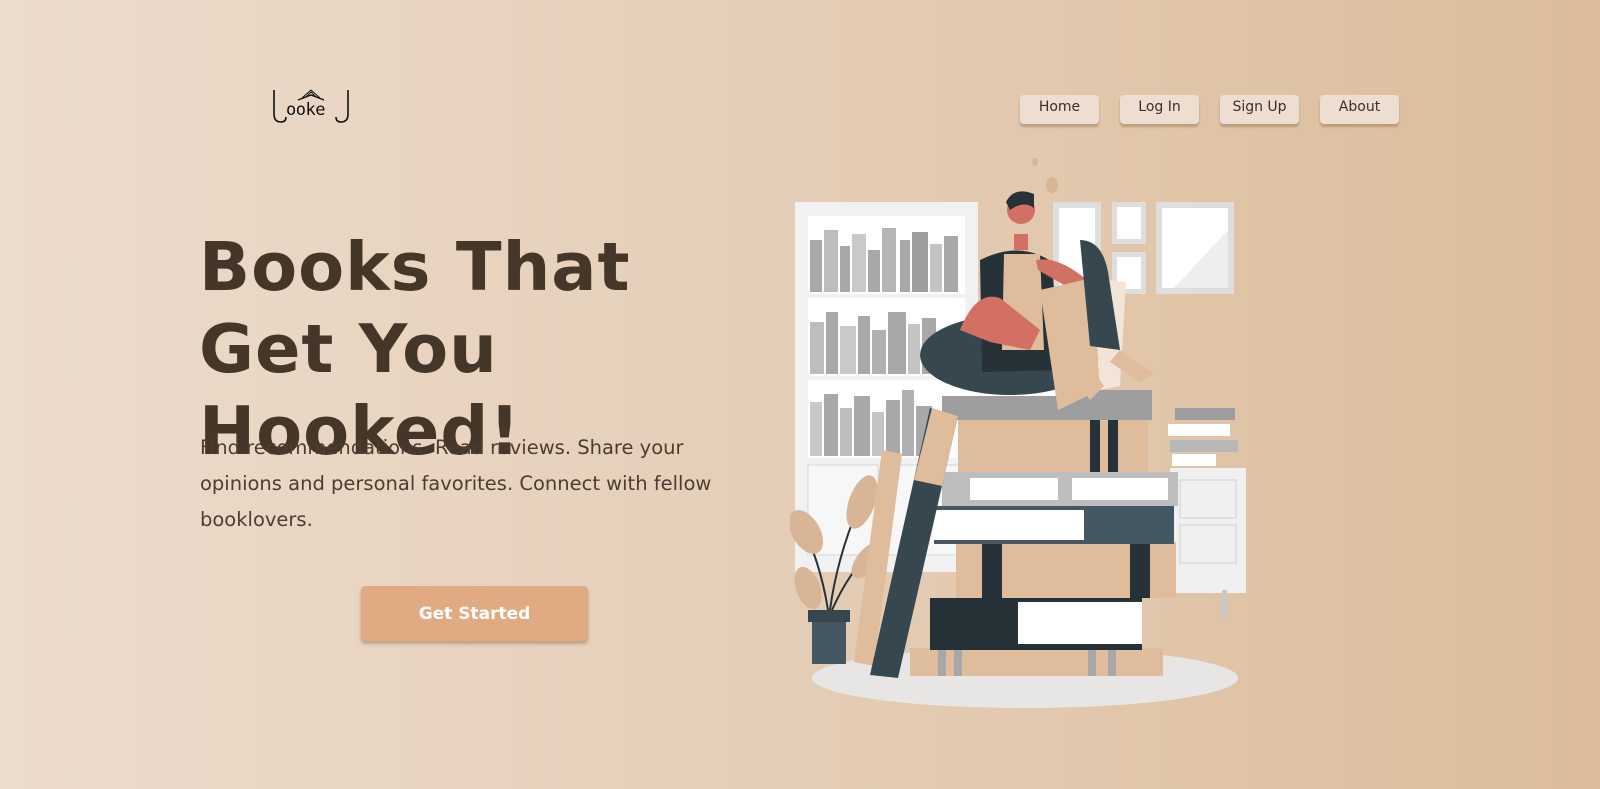 The image size is (1600, 789). Describe the element at coordinates (305, 110) in the screenshot. I see `logo-text: ooke` at that location.